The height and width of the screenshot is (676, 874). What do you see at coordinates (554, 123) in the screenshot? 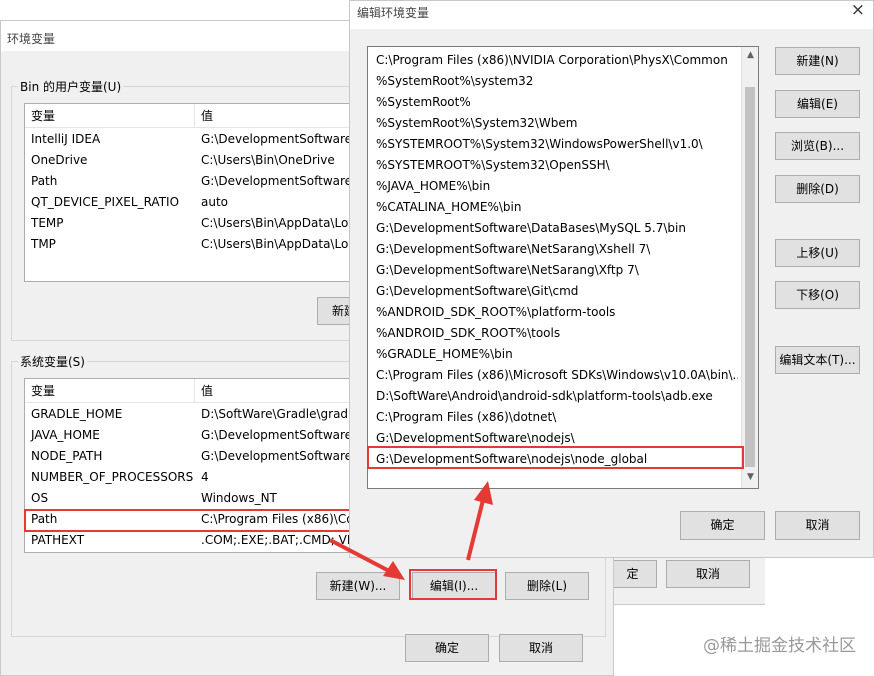
I see `path-list-item: %SystemRoot%\System32\Wbem` at bounding box center [554, 123].